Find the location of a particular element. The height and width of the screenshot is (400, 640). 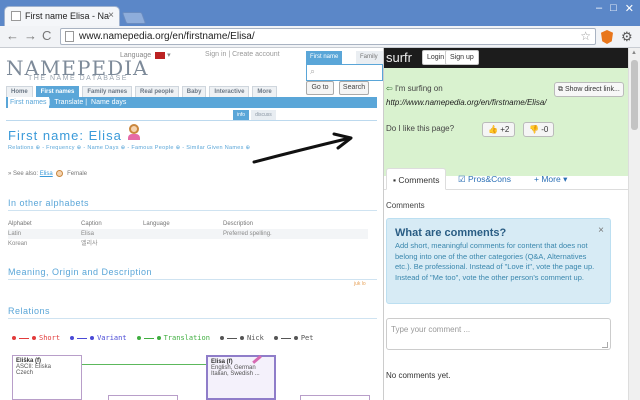

search-tab-first-name: First name is located at coordinates (324, 57).